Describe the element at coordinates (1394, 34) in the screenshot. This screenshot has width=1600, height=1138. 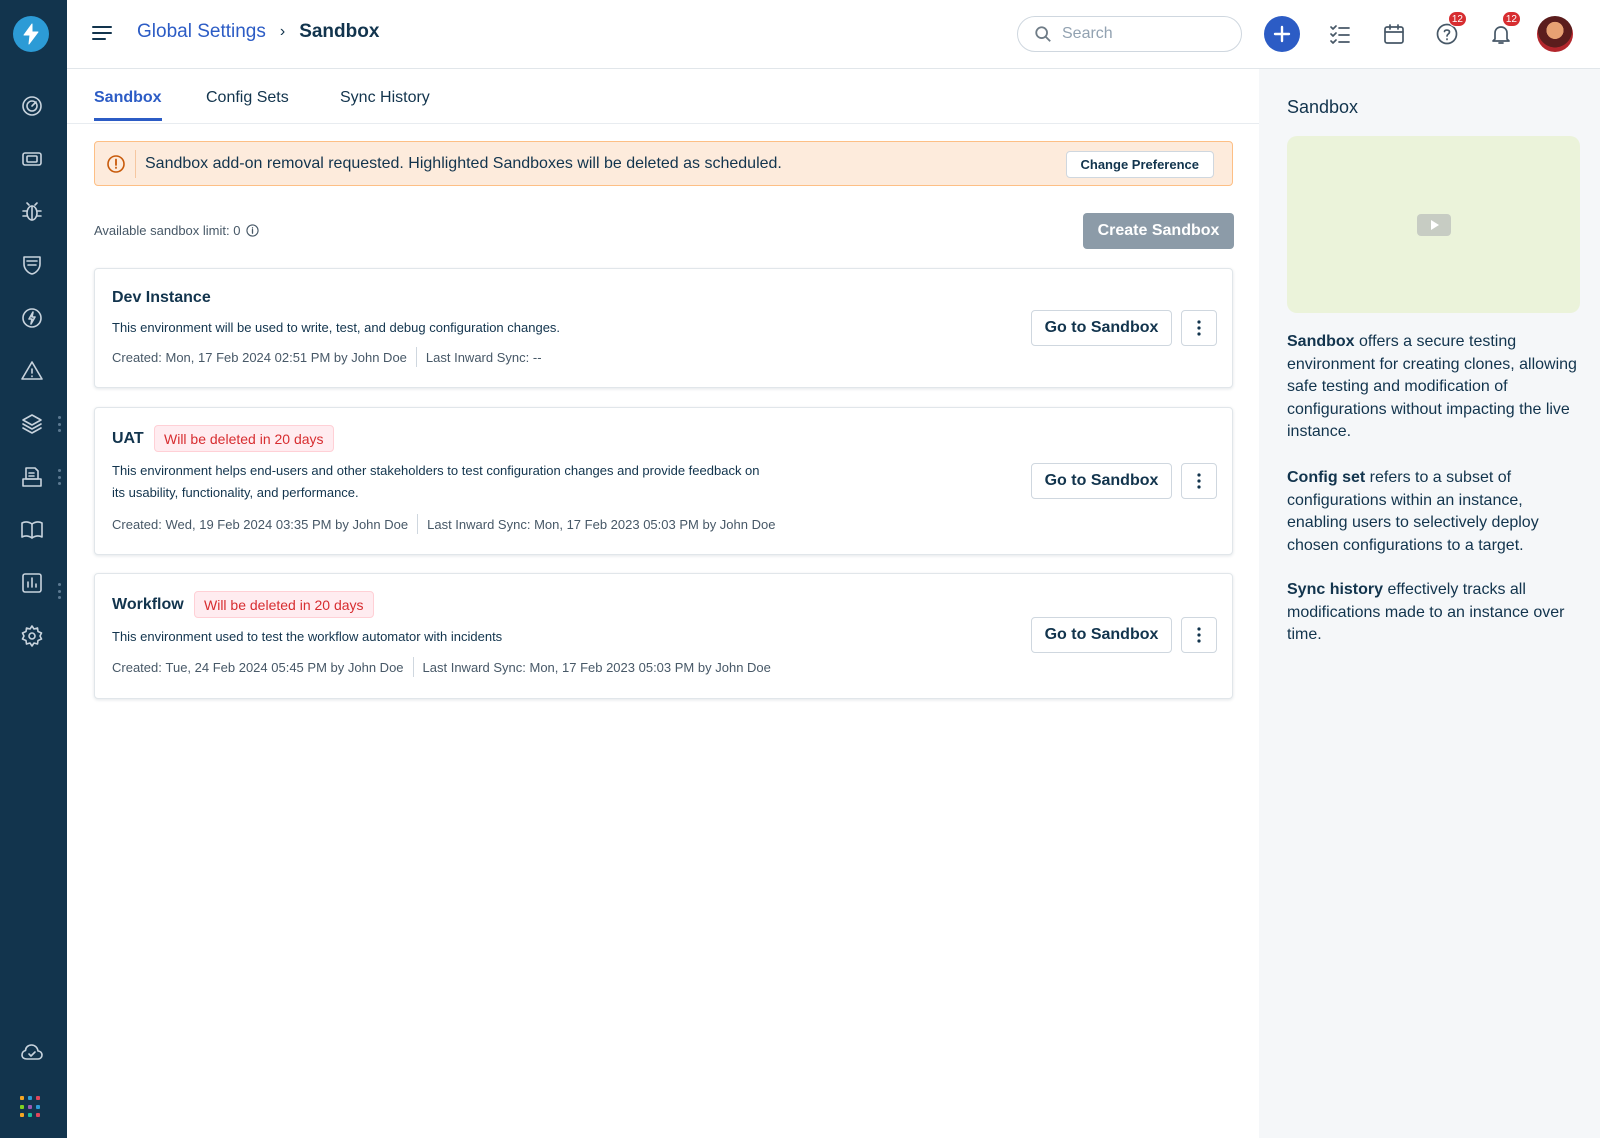
I see `calendar-icon` at that location.